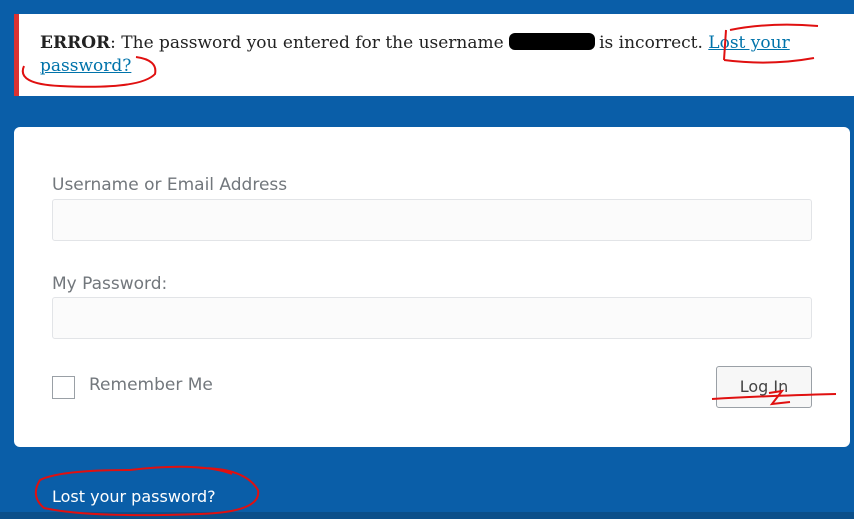 The height and width of the screenshot is (519, 854). Describe the element at coordinates (110, 284) in the screenshot. I see `password-label: My Password:` at that location.